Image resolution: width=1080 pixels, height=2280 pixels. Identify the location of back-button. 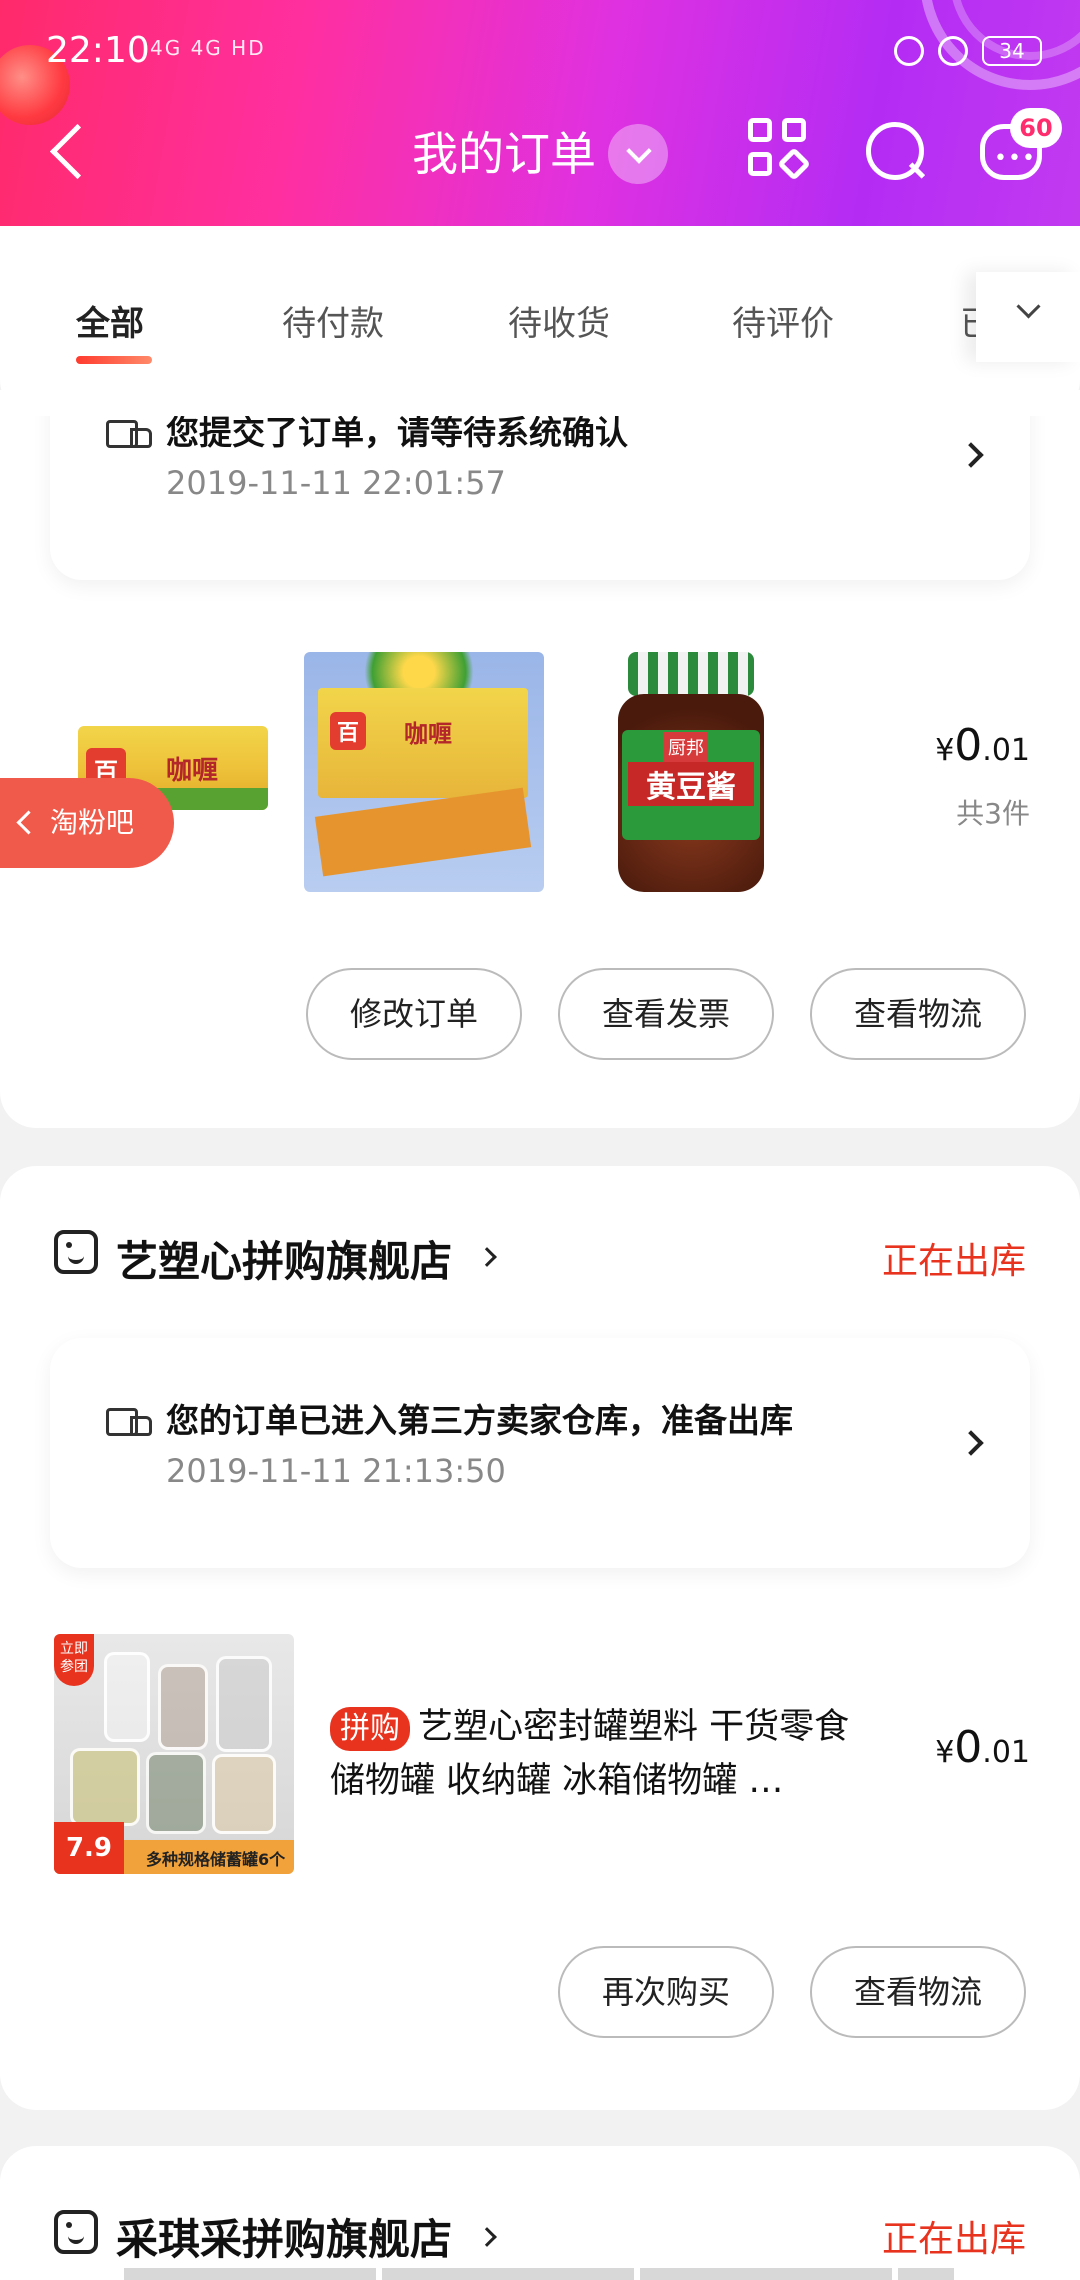
(70, 152).